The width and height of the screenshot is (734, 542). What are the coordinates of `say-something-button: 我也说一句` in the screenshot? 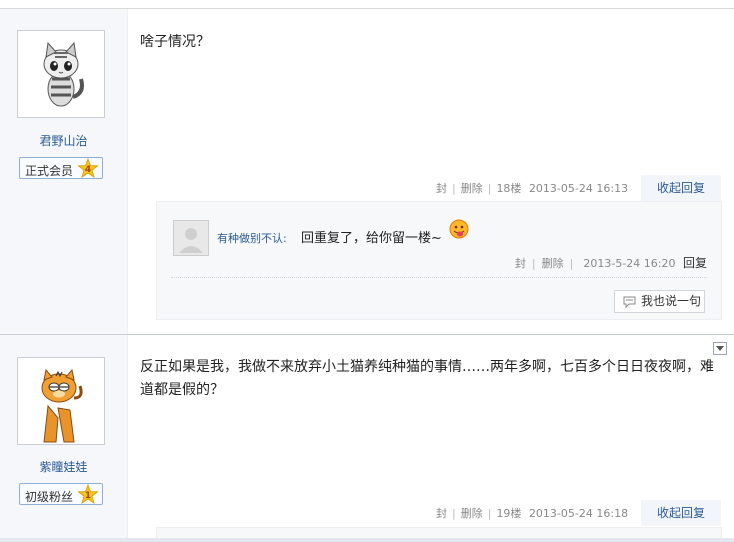 It's located at (659, 301).